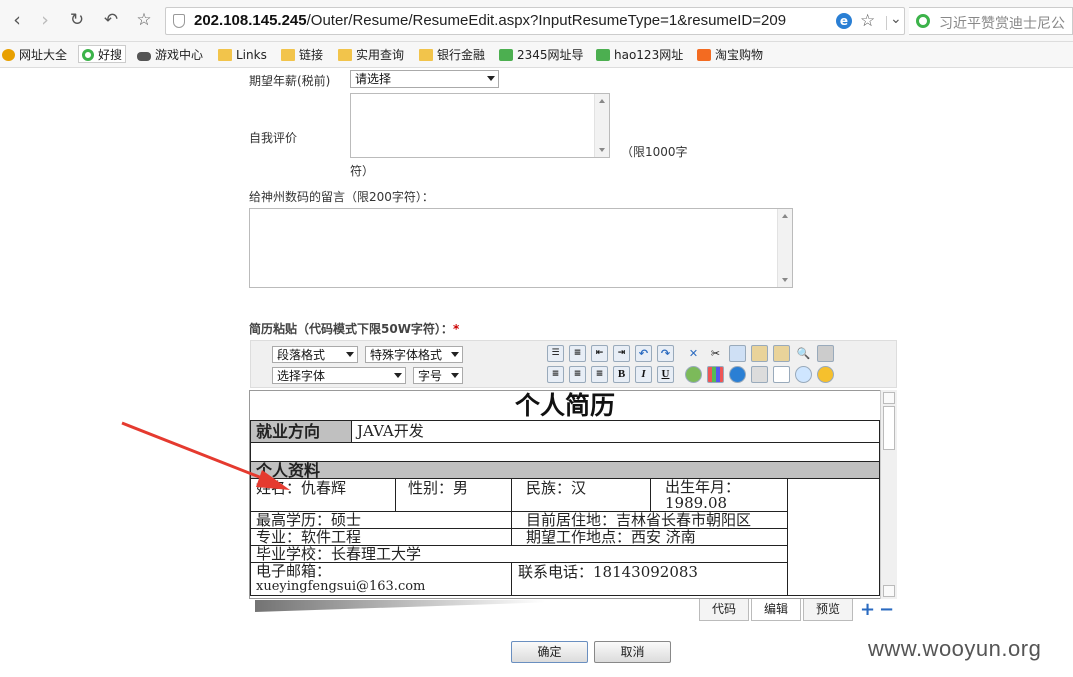 The width and height of the screenshot is (1073, 677). I want to click on red-arrow-annotation, so click(205, 455).